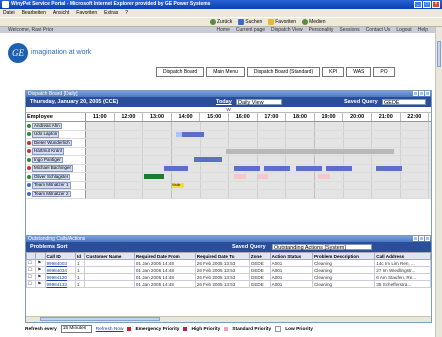  I want to click on menu-tools: Extras, so click(111, 13).